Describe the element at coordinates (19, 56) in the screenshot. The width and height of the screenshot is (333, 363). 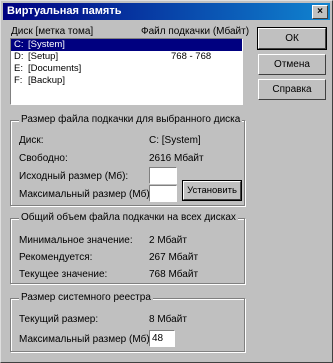
I see `drive-letter: D:` at that location.